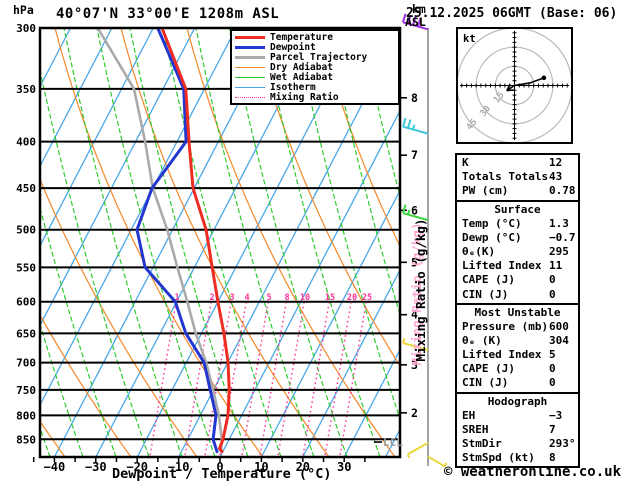  Describe the element at coordinates (301, 37) in the screenshot. I see `legend-item-label: Temperature` at that location.